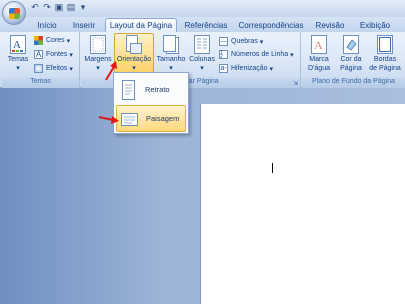 The height and width of the screenshot is (304, 405). What do you see at coordinates (272, 168) in the screenshot?
I see `text-cursor` at bounding box center [272, 168].